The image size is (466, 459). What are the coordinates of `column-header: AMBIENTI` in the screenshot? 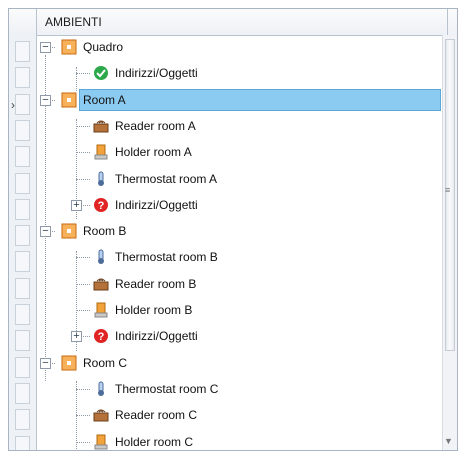 It's located at (233, 22).